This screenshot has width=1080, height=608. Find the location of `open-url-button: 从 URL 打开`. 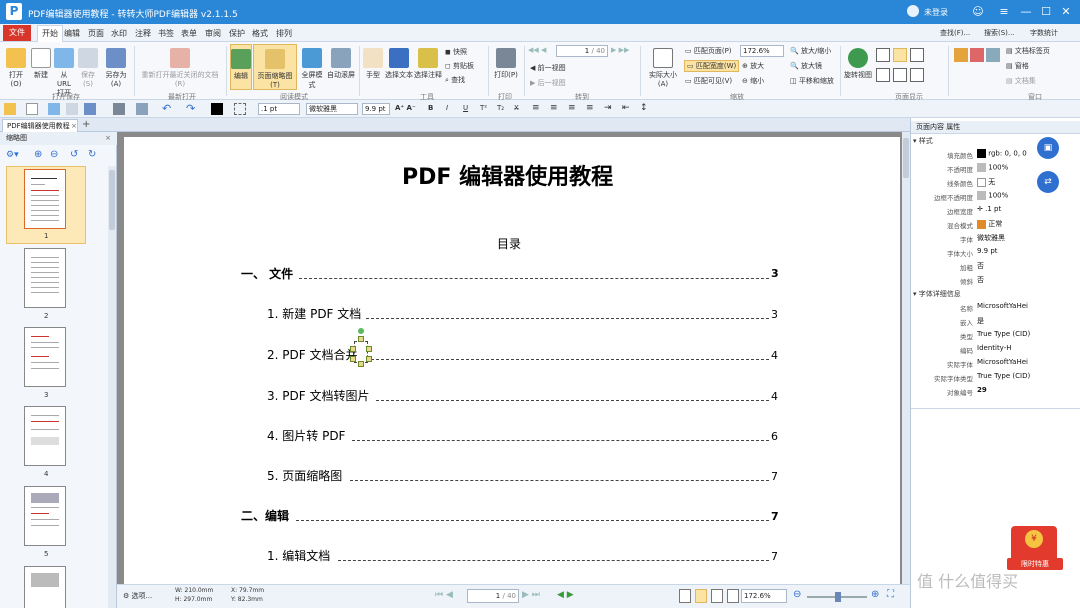

open-url-button: 从 URL 打开 is located at coordinates (64, 73).